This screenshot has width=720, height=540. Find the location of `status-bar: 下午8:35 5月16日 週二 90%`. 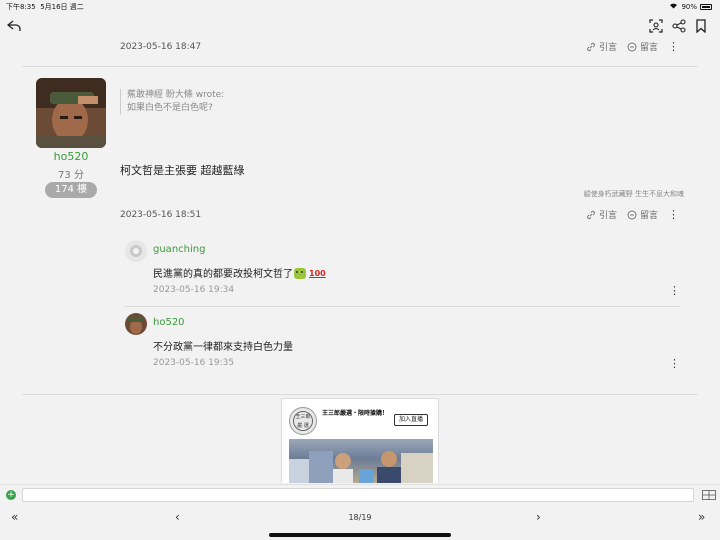

status-bar: 下午8:35 5月16日 週二 90% is located at coordinates (360, 6).